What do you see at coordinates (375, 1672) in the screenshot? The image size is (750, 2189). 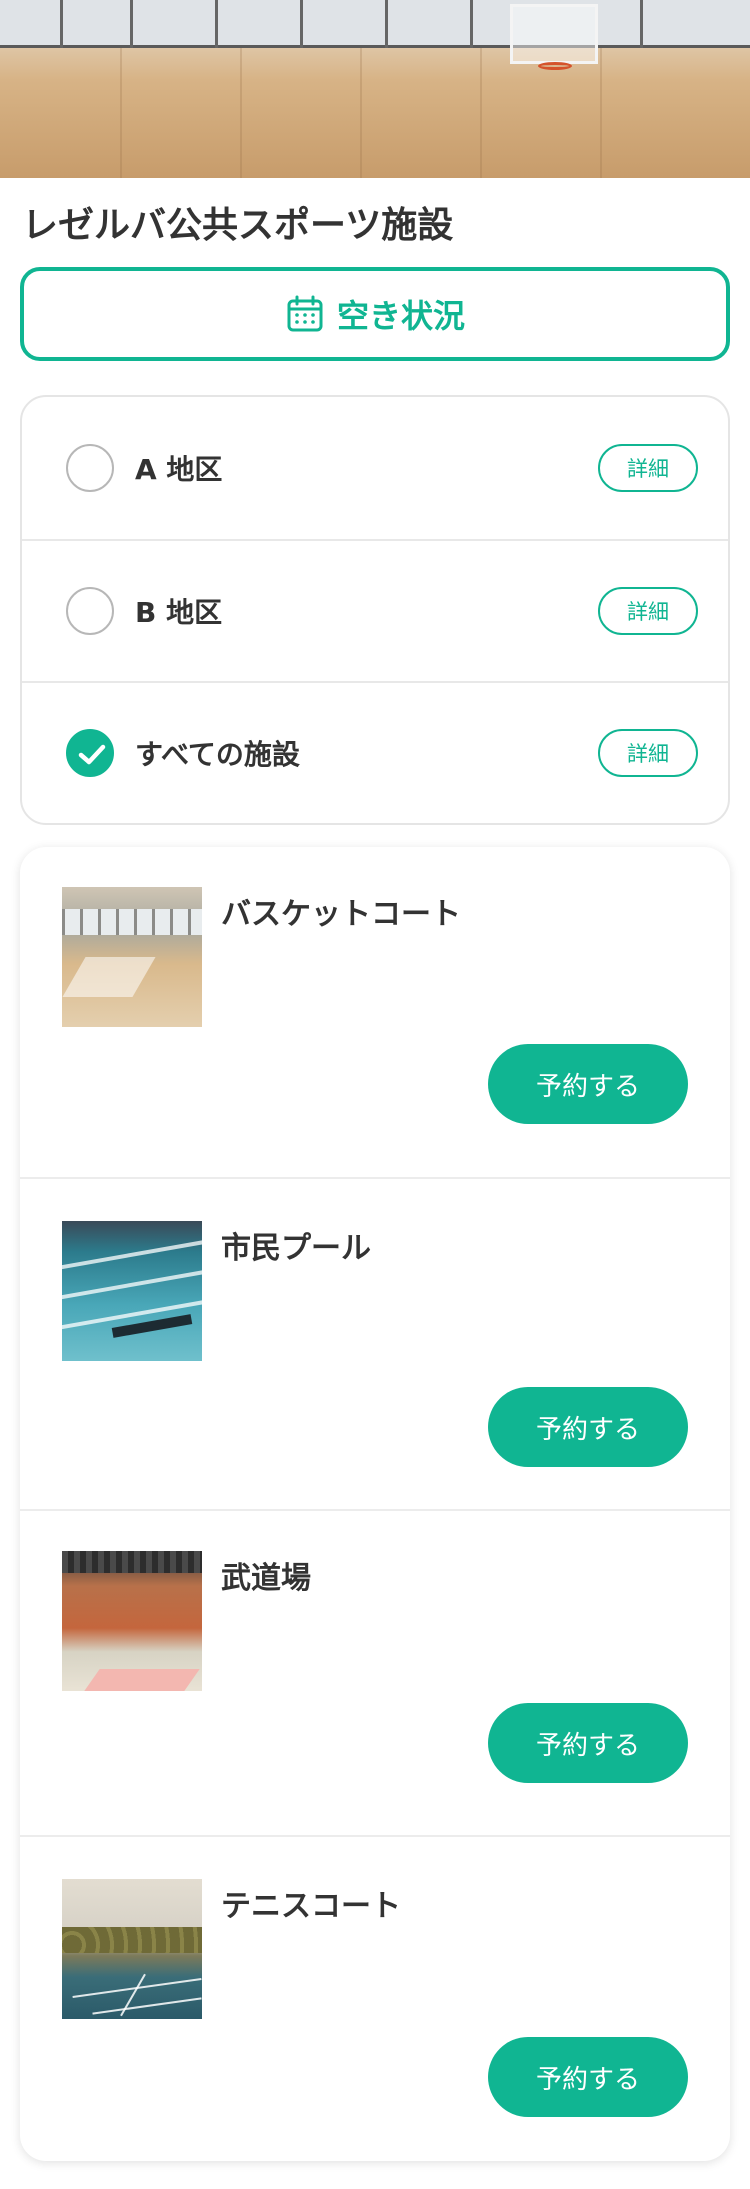 I see `facility-item: 武道場 予約する` at bounding box center [375, 1672].